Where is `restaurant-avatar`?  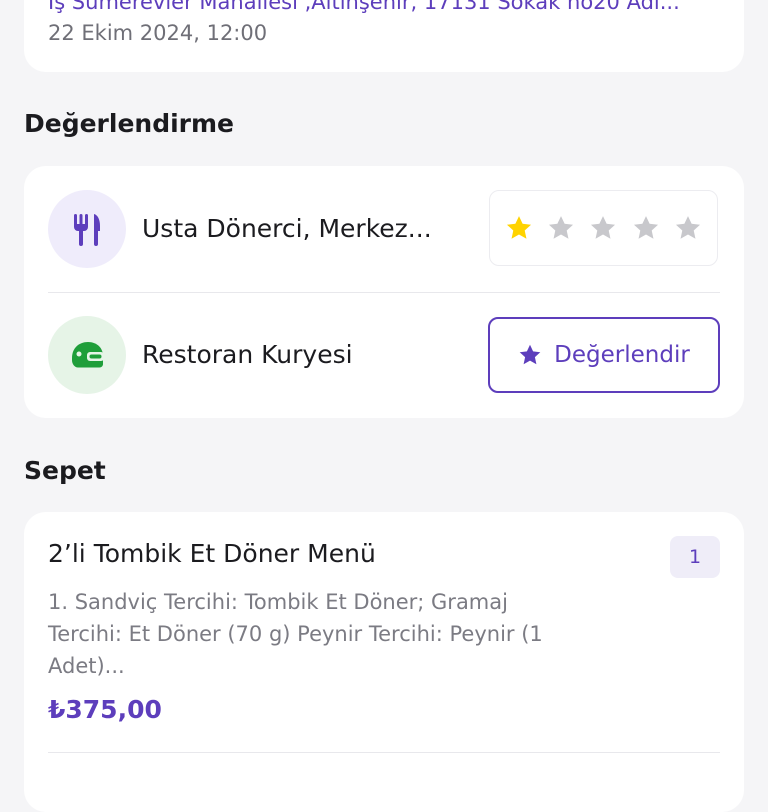
restaurant-avatar is located at coordinates (87, 229).